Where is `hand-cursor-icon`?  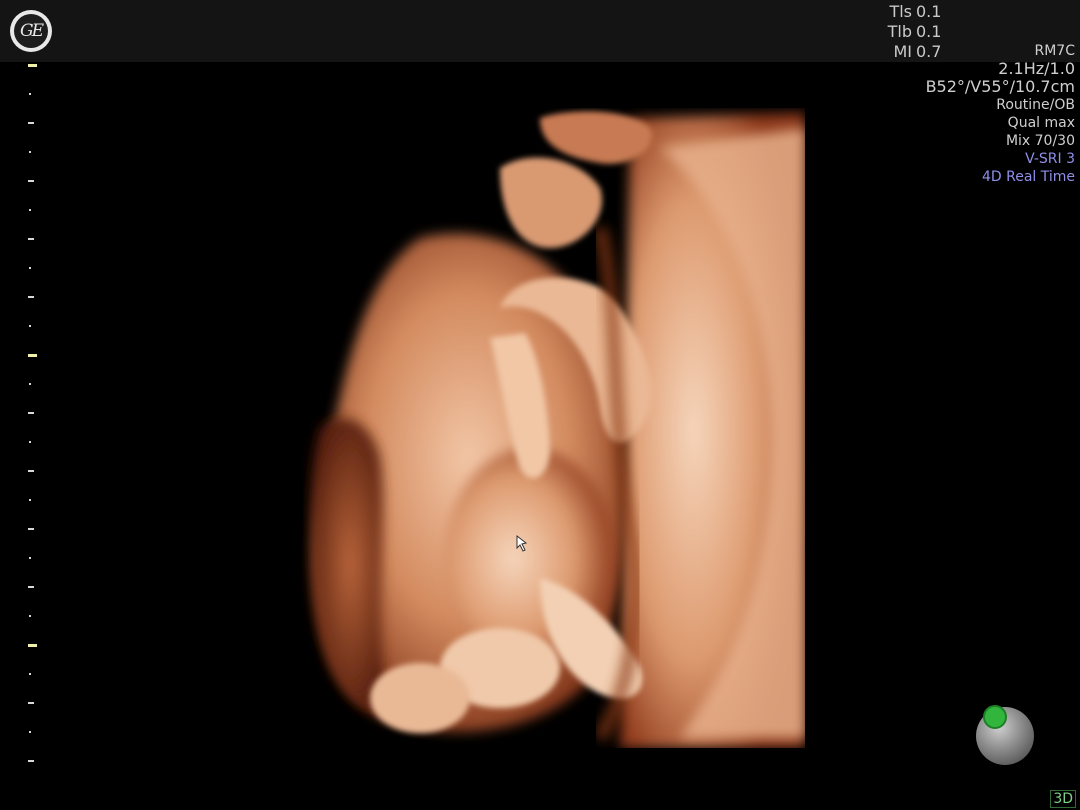 hand-cursor-icon is located at coordinates (522, 543).